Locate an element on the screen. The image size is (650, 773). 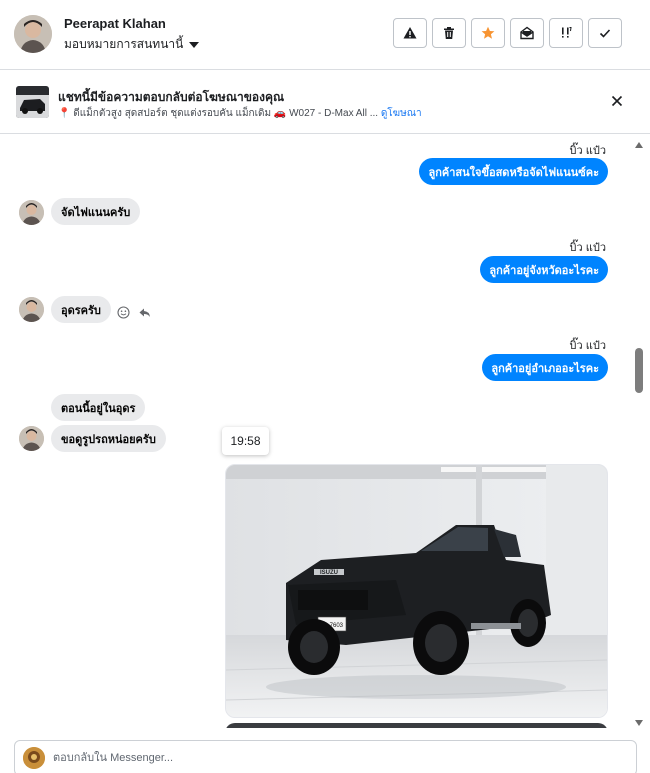
brand-badge: ISUZU is located at coordinates (329, 573).